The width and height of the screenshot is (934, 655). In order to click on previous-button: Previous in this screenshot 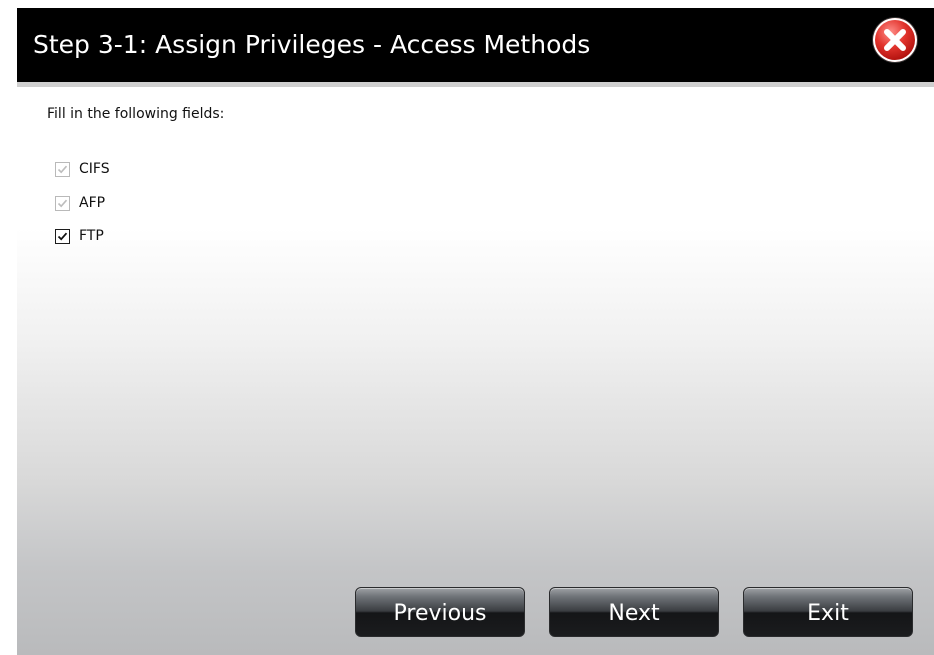, I will do `click(440, 612)`.